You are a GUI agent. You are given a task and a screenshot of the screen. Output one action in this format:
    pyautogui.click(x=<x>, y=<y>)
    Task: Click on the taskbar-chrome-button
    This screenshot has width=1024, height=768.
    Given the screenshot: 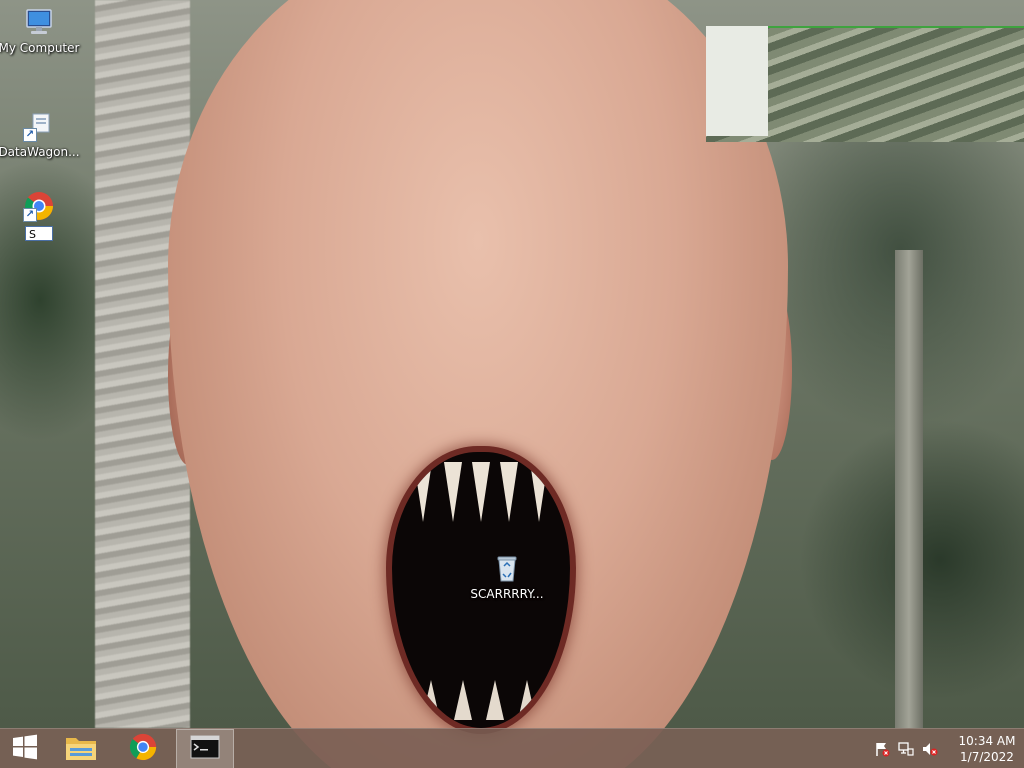 What is the action you would take?
    pyautogui.click(x=143, y=748)
    